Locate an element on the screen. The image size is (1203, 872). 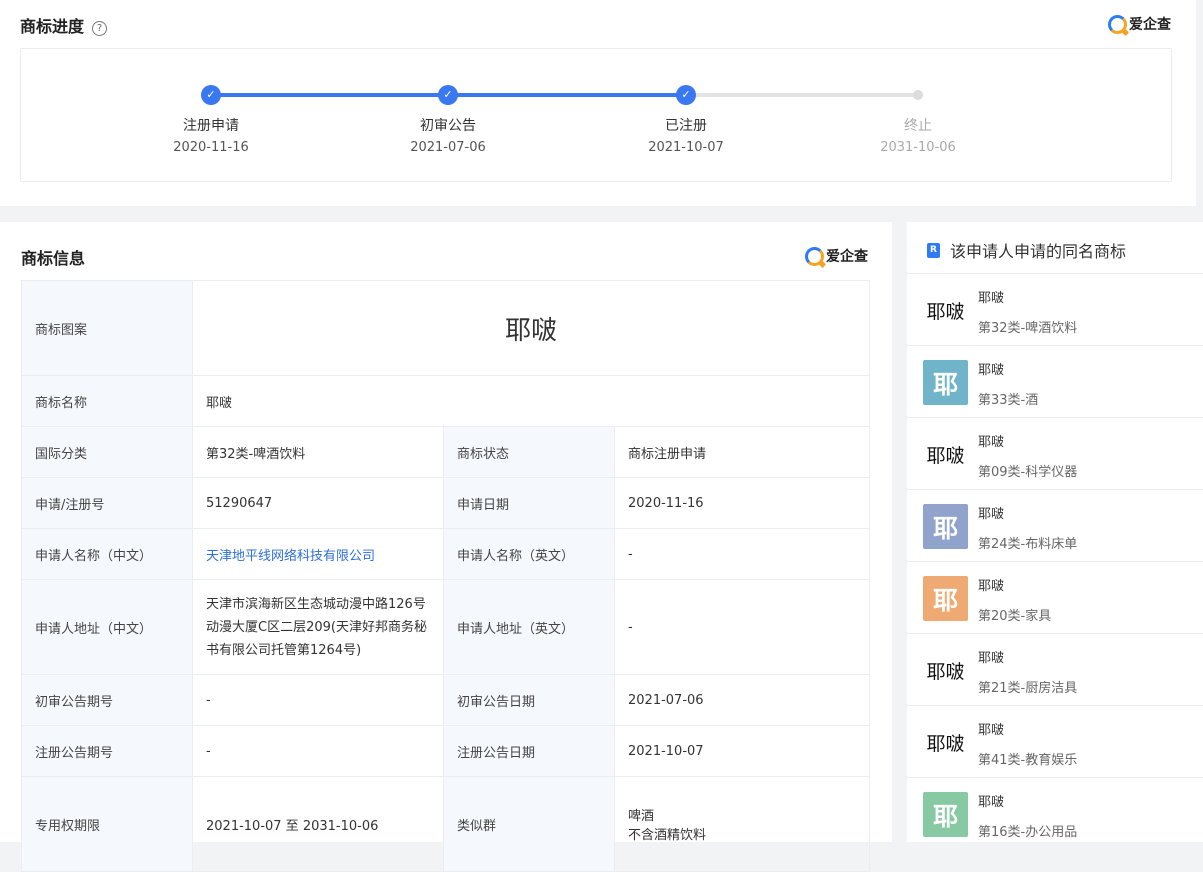
table-row: 申请人名称（中文） 天津地平线网络科技有限公司 申请人名称（英文） - is located at coordinates (446, 554).